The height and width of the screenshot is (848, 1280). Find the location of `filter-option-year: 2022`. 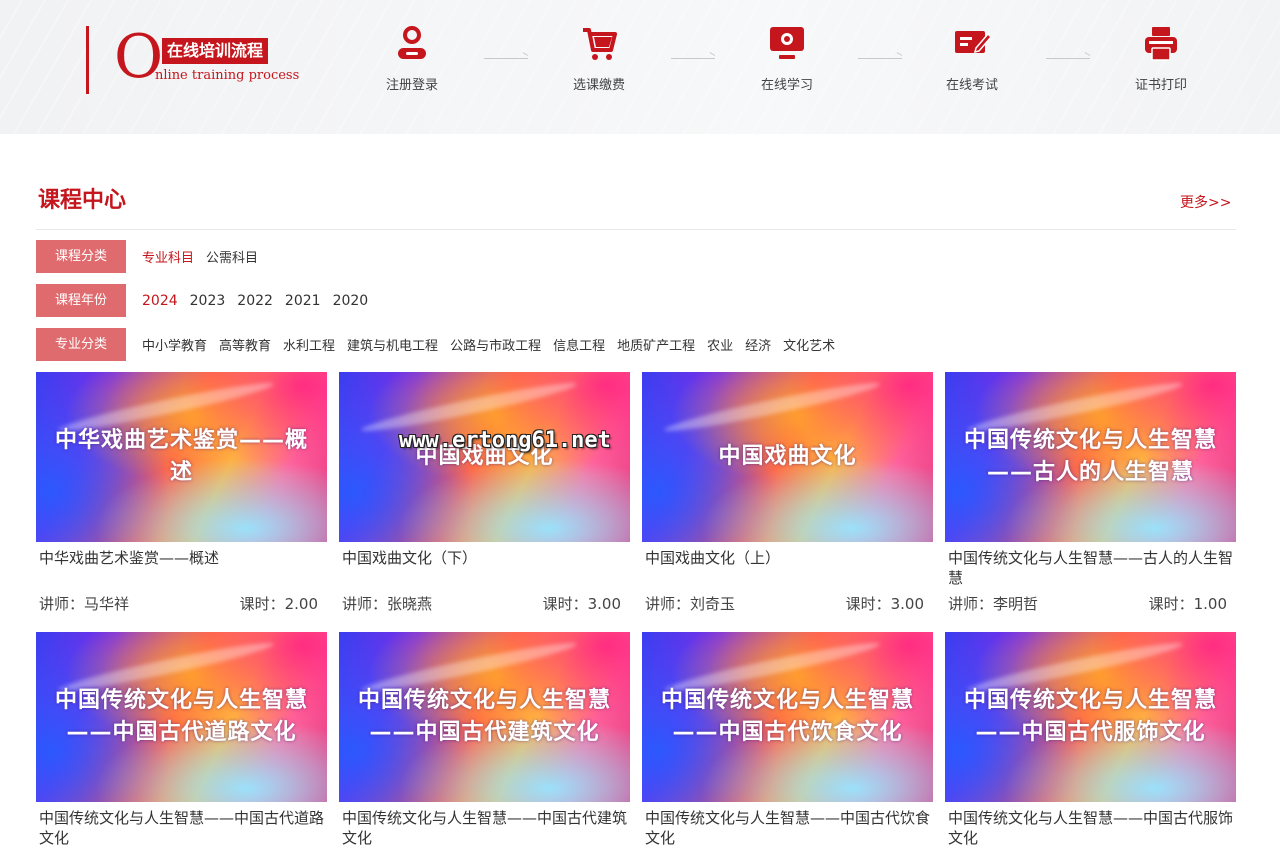

filter-option-year: 2022 is located at coordinates (255, 301).